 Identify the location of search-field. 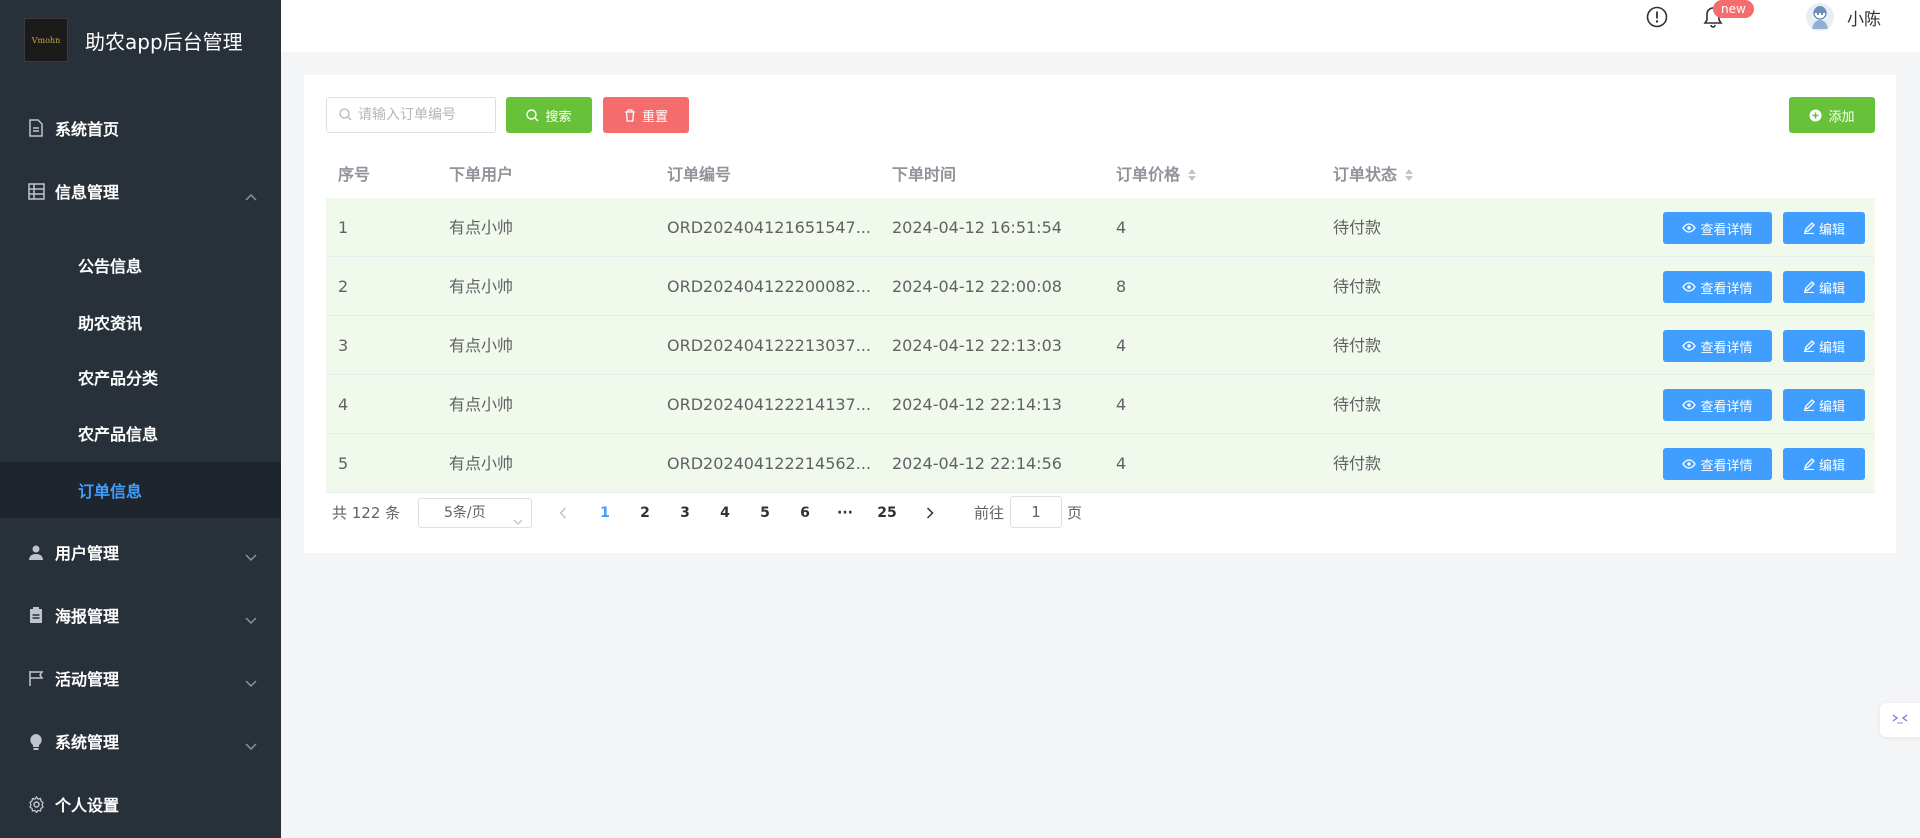
(411, 115).